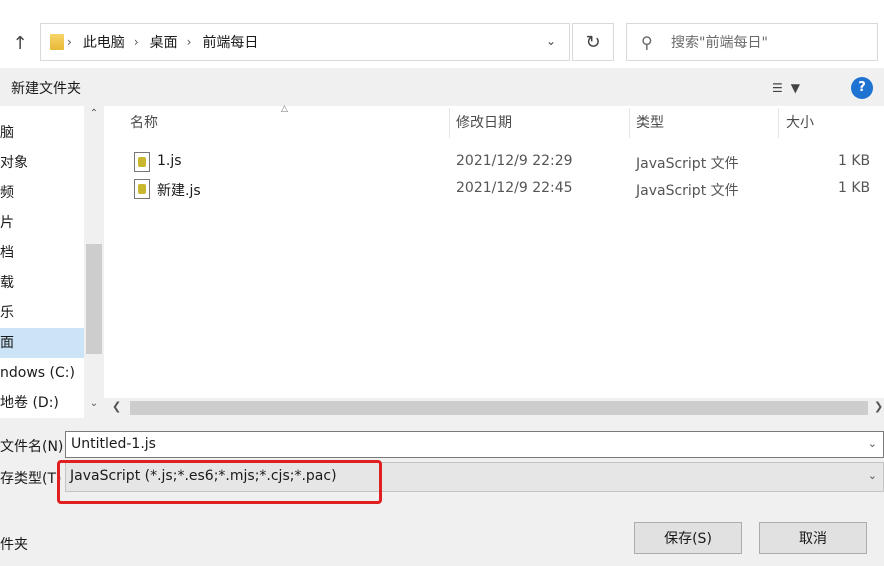 This screenshot has width=884, height=566. Describe the element at coordinates (20, 43) in the screenshot. I see `up-arrow-icon: ↑` at that location.